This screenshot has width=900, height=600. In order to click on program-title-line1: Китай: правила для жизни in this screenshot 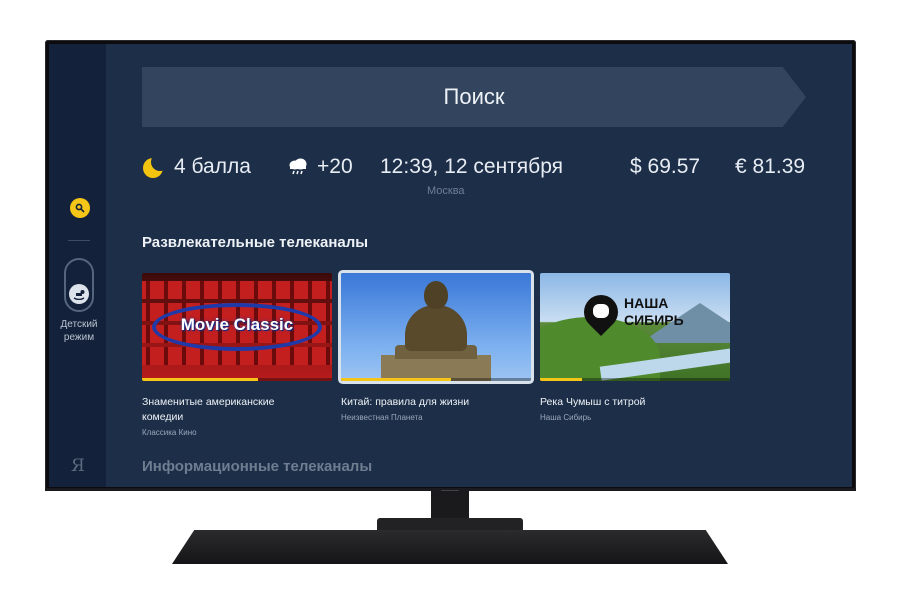, I will do `click(405, 402)`.